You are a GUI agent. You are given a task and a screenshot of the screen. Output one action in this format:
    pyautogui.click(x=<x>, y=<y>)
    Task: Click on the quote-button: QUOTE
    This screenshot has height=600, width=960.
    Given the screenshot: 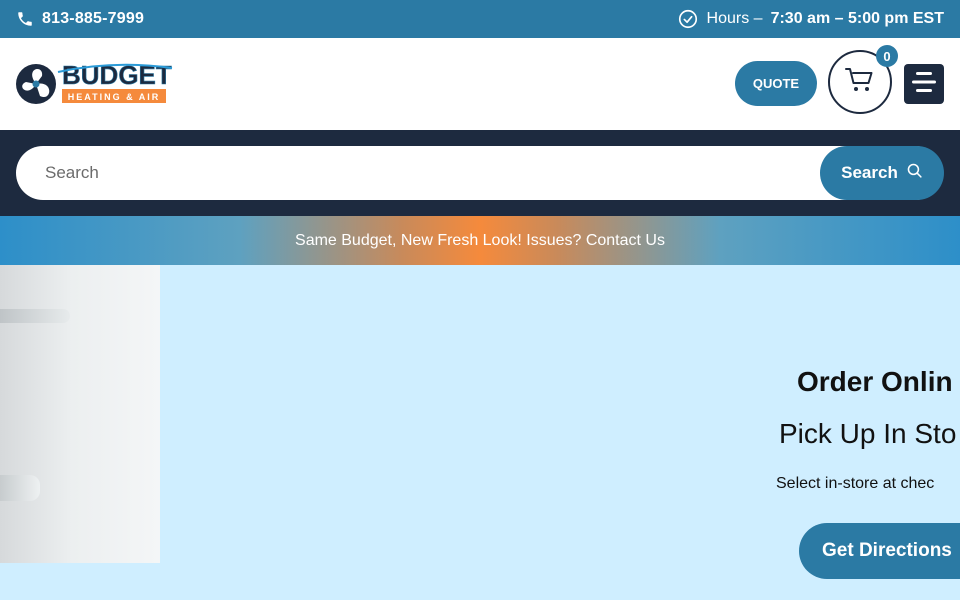 What is the action you would take?
    pyautogui.click(x=776, y=83)
    